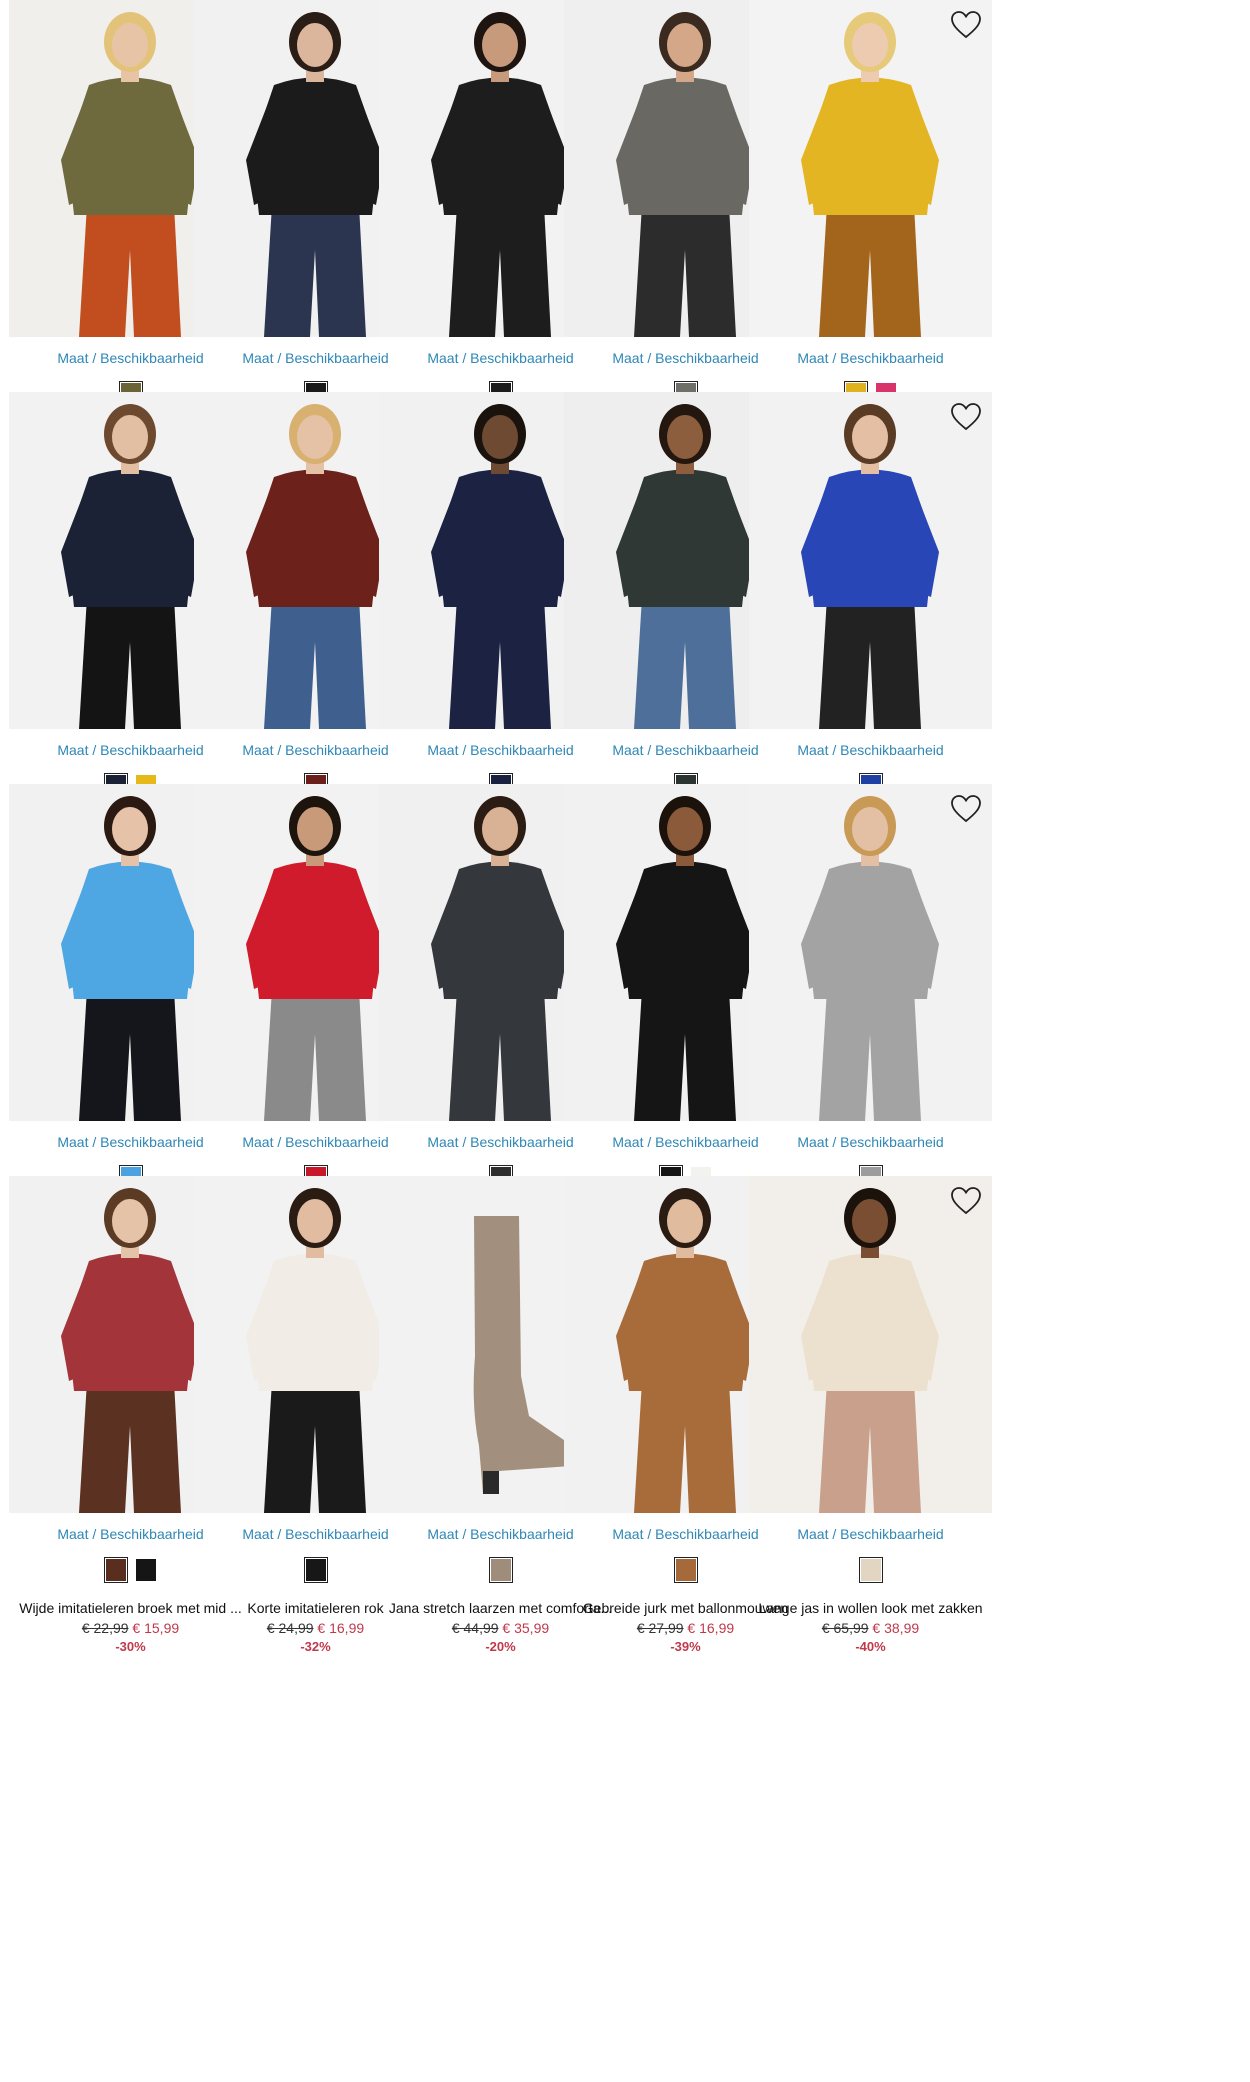 This screenshot has height=2082, width=1250. I want to click on product-title: Lange jas in wollen look met zakken, so click(870, 1608).